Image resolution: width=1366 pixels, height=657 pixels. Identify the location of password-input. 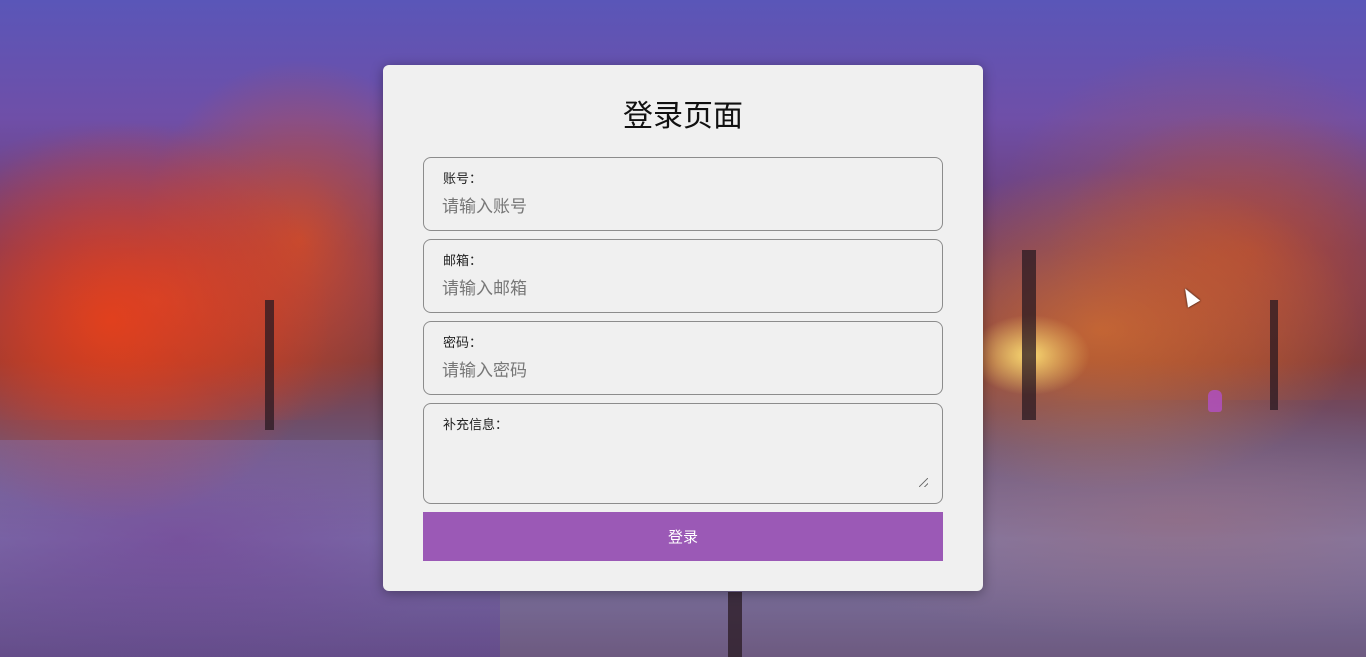
(682, 371).